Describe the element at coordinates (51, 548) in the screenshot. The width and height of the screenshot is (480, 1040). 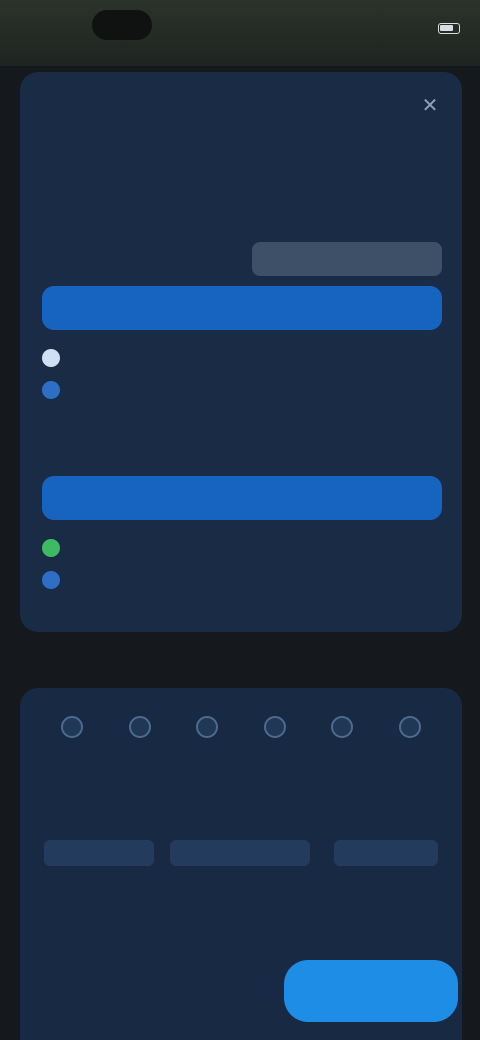
I see `legend-dot-green` at that location.